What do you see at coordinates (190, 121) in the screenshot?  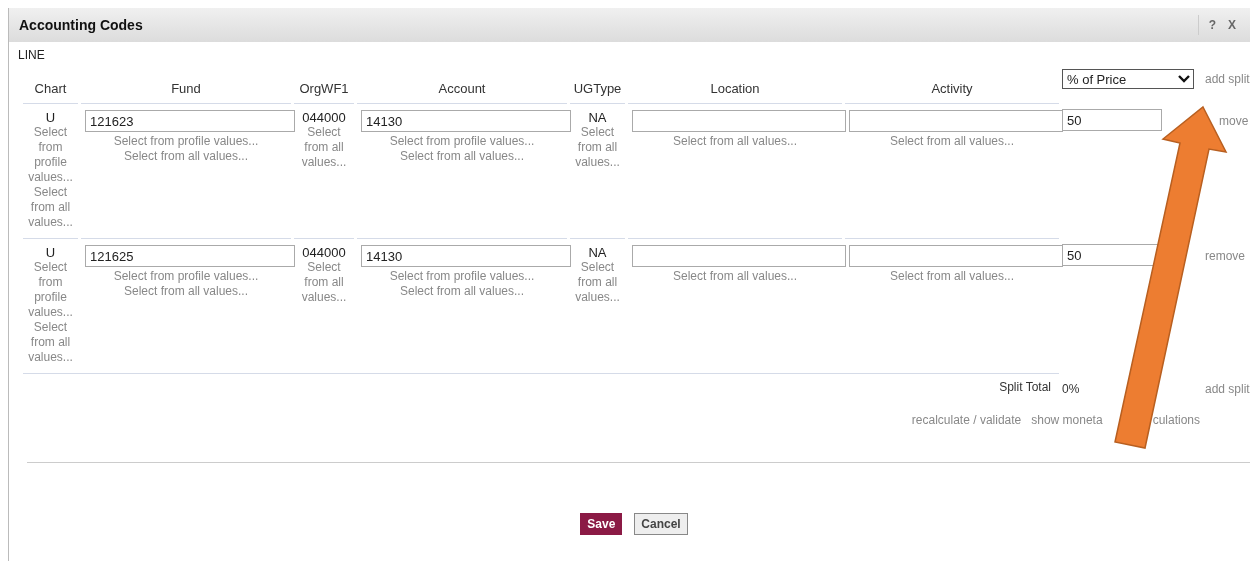 I see `code-input-field: 121623` at bounding box center [190, 121].